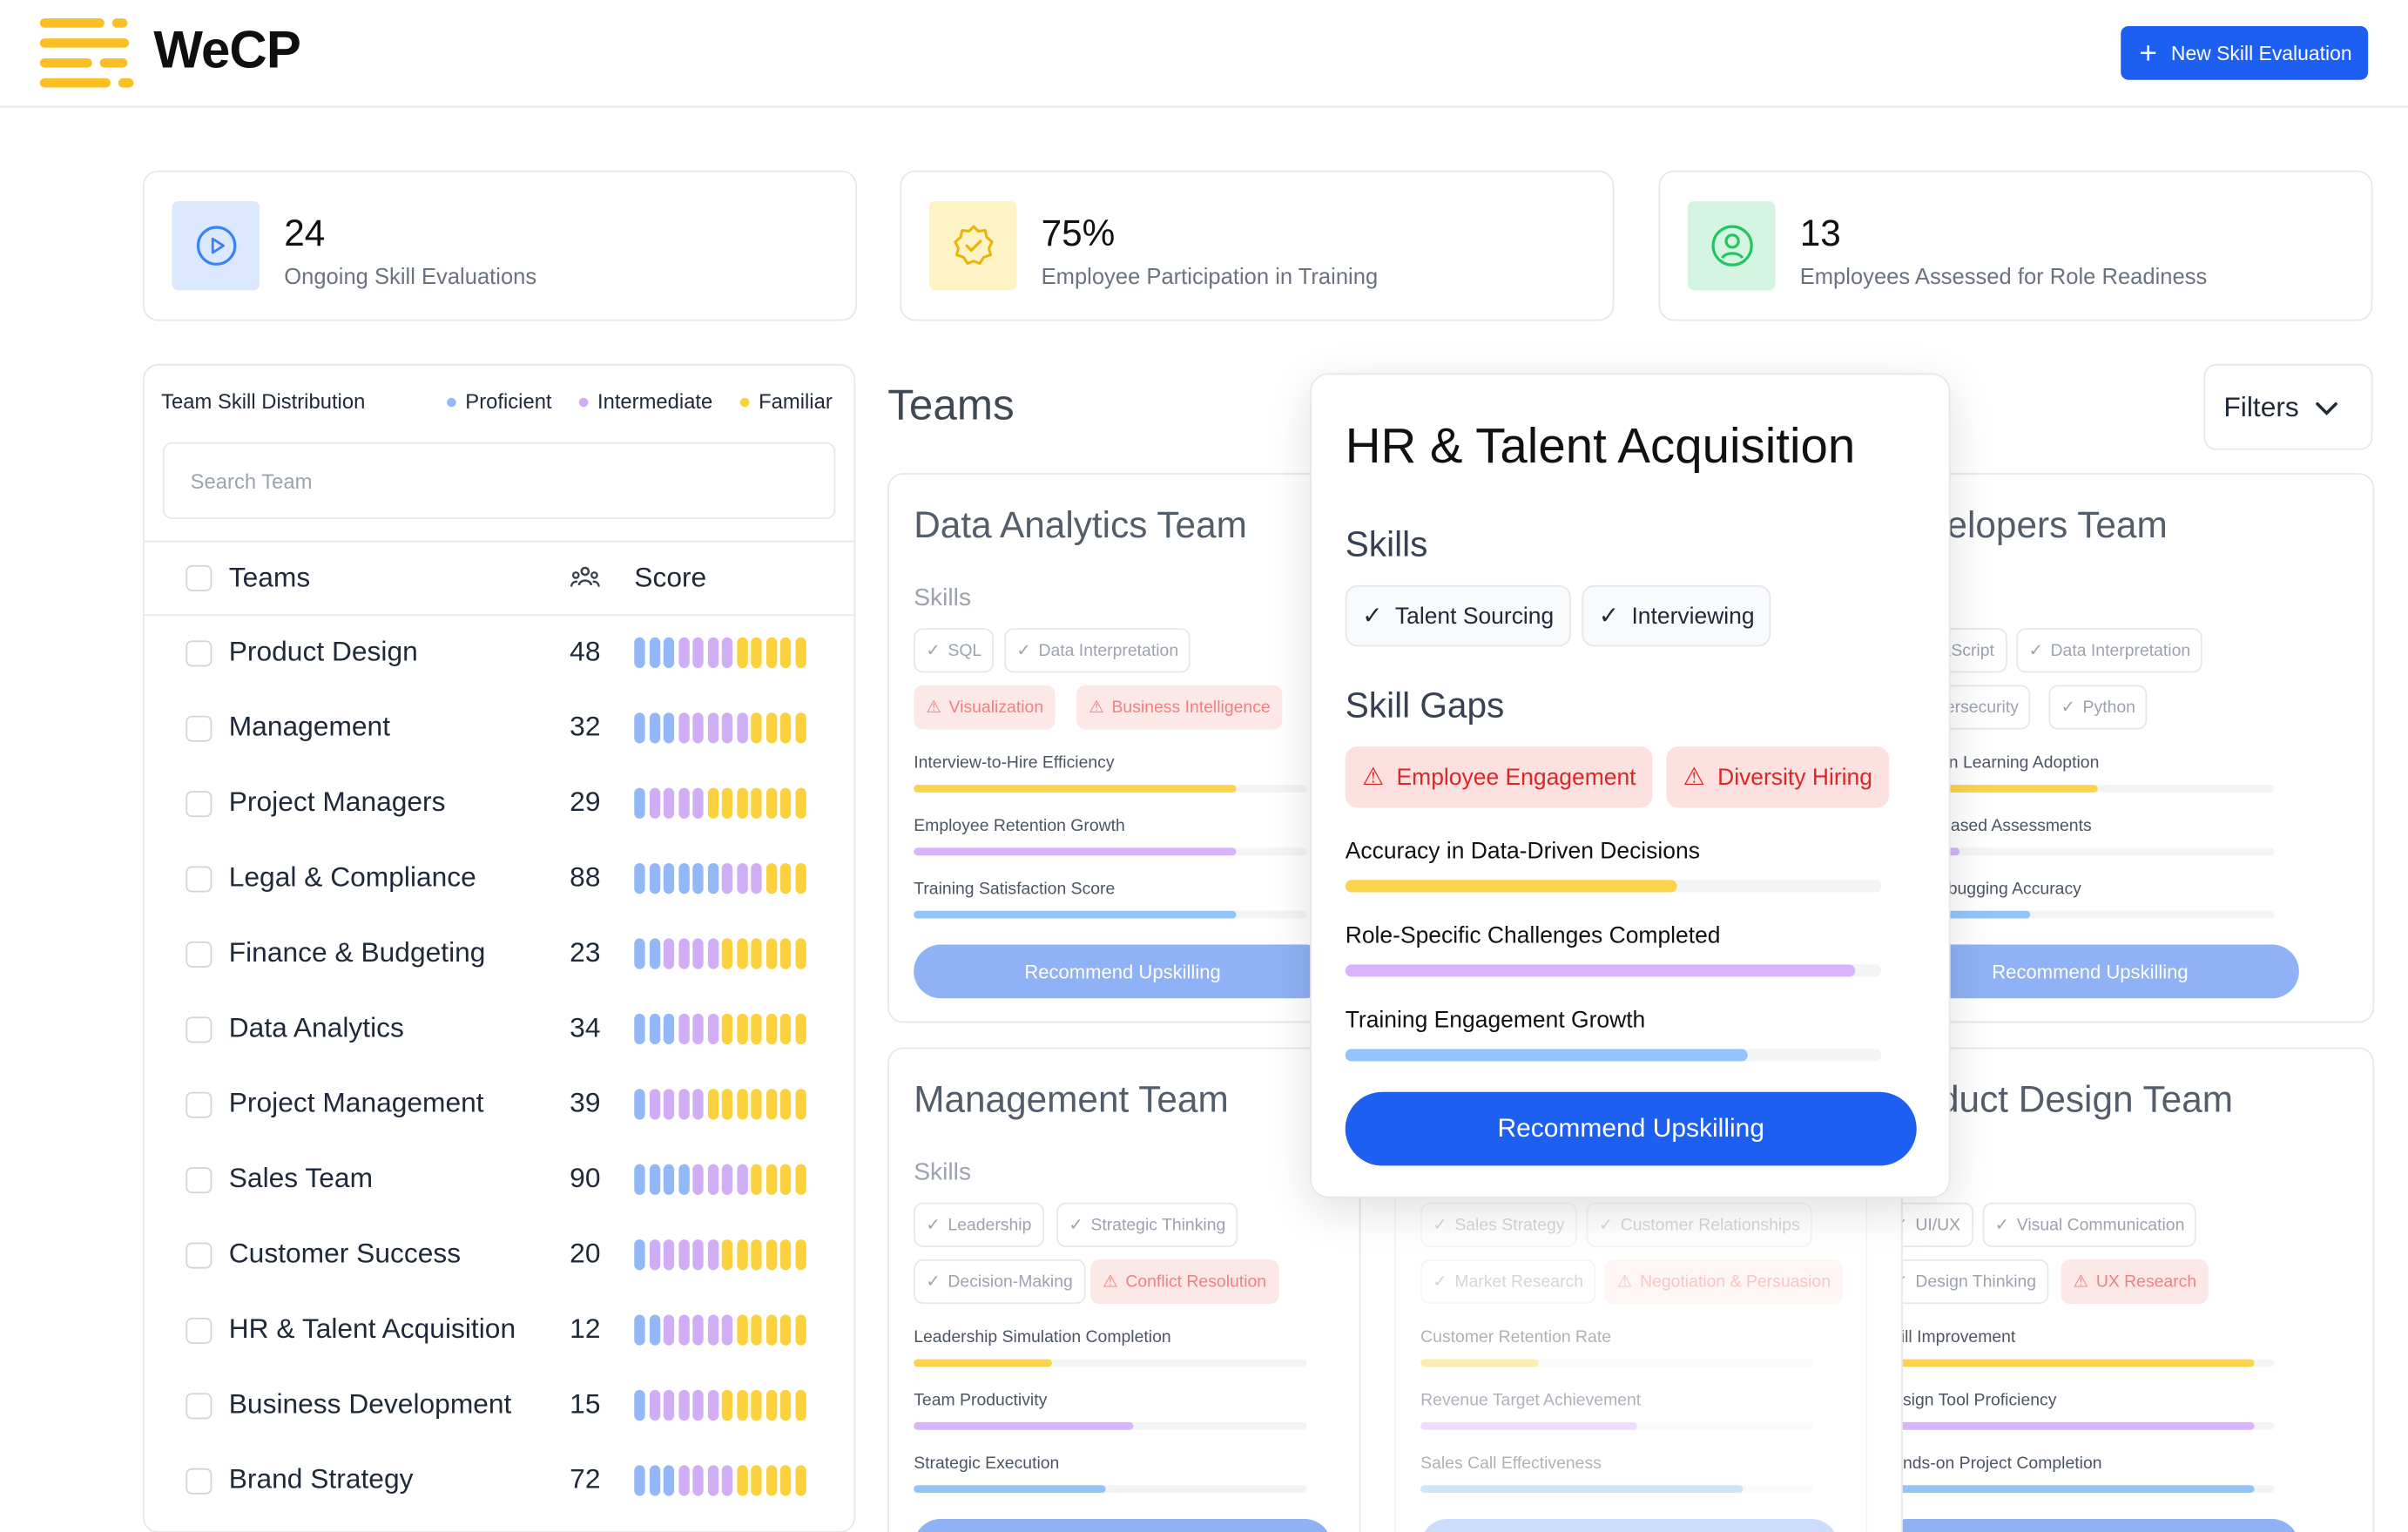 The height and width of the screenshot is (1532, 2408). What do you see at coordinates (999, 1282) in the screenshot?
I see `skill-chip: ✓ Decision-Making` at bounding box center [999, 1282].